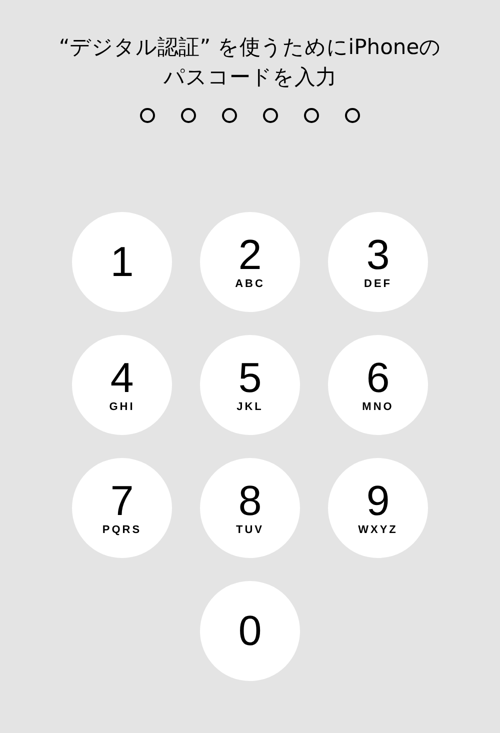 This screenshot has height=733, width=500. I want to click on keypad-key: 0, so click(250, 631).